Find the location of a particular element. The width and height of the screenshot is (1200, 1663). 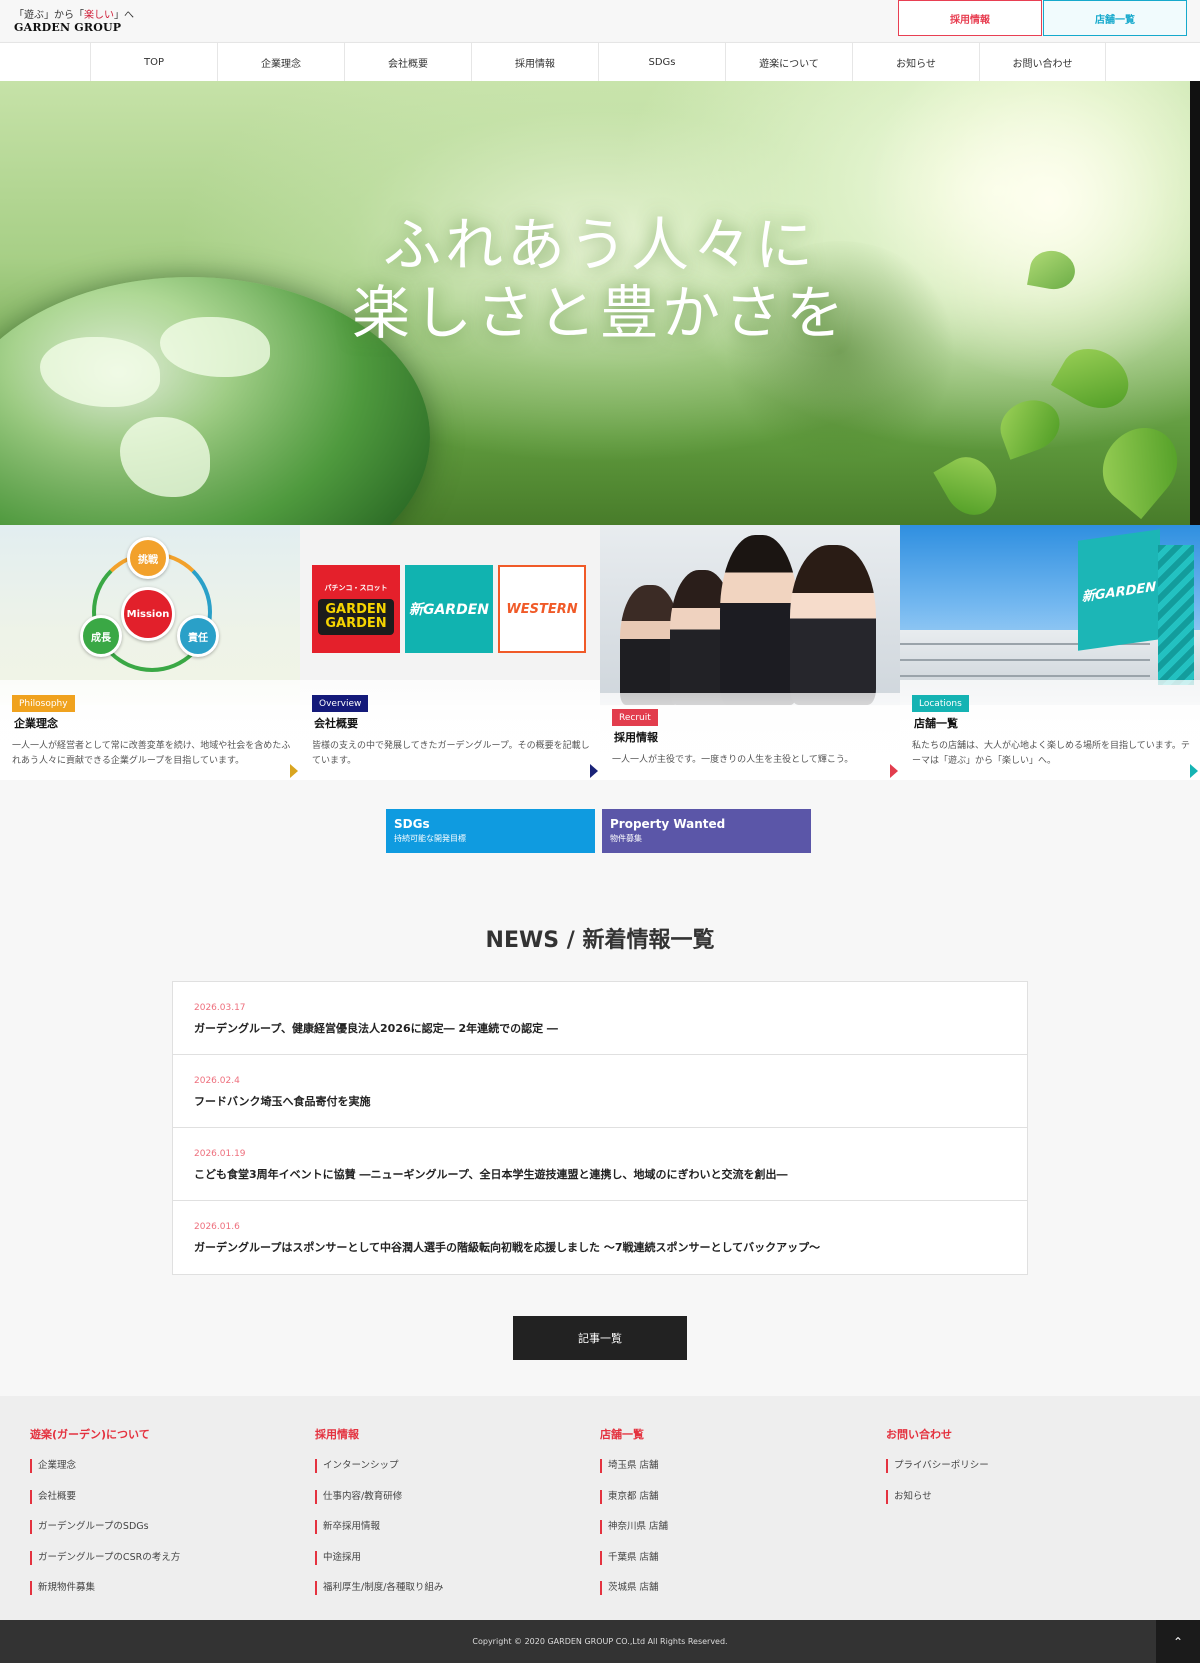

header-store-list-button: 店舗一覧 is located at coordinates (1115, 18).